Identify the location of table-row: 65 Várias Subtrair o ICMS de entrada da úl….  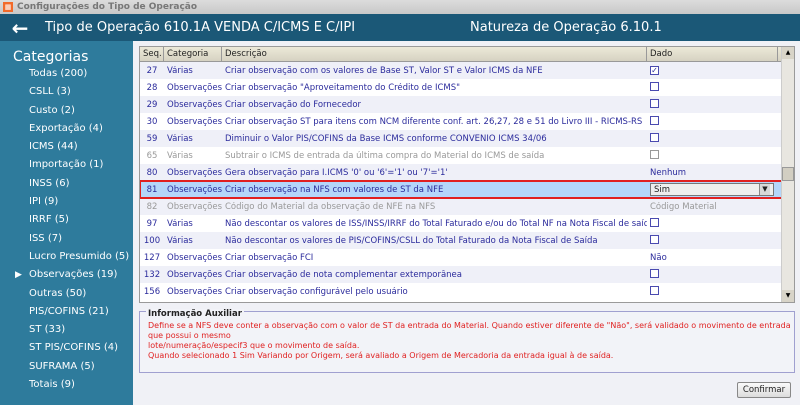
(467, 155).